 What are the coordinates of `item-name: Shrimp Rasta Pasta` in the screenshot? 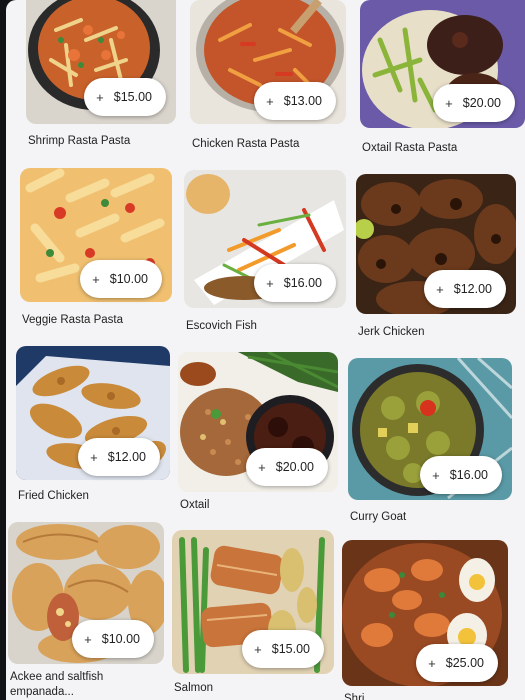 It's located at (79, 141).